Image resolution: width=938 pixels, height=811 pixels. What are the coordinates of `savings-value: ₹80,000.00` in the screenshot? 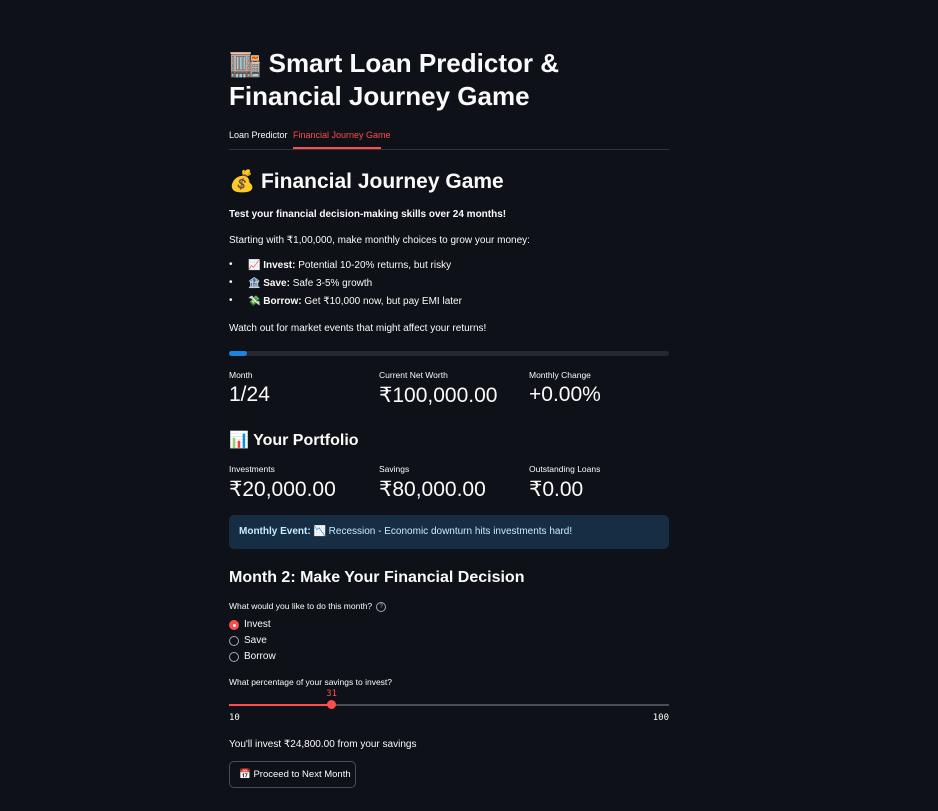 It's located at (432, 489).